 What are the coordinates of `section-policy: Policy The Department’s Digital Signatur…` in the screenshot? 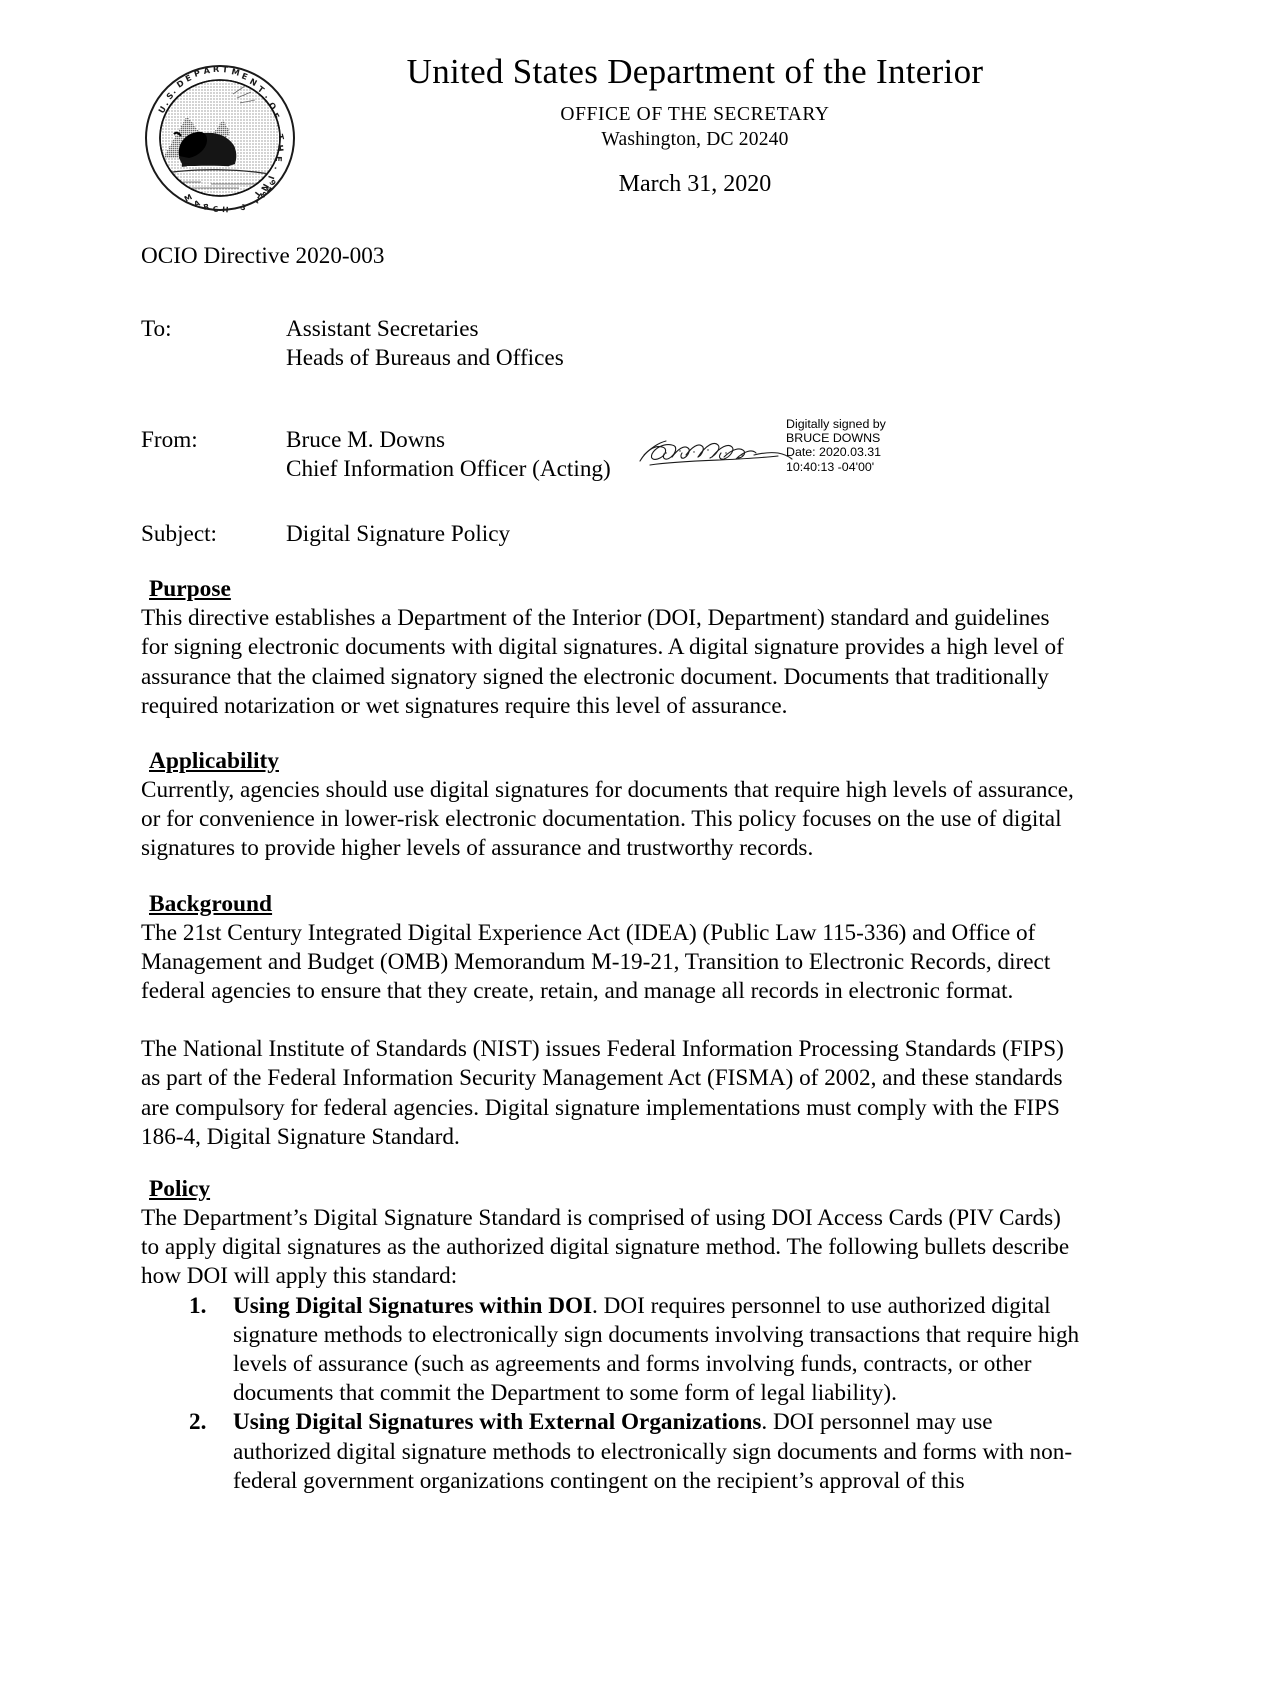 It's located at (611, 1335).